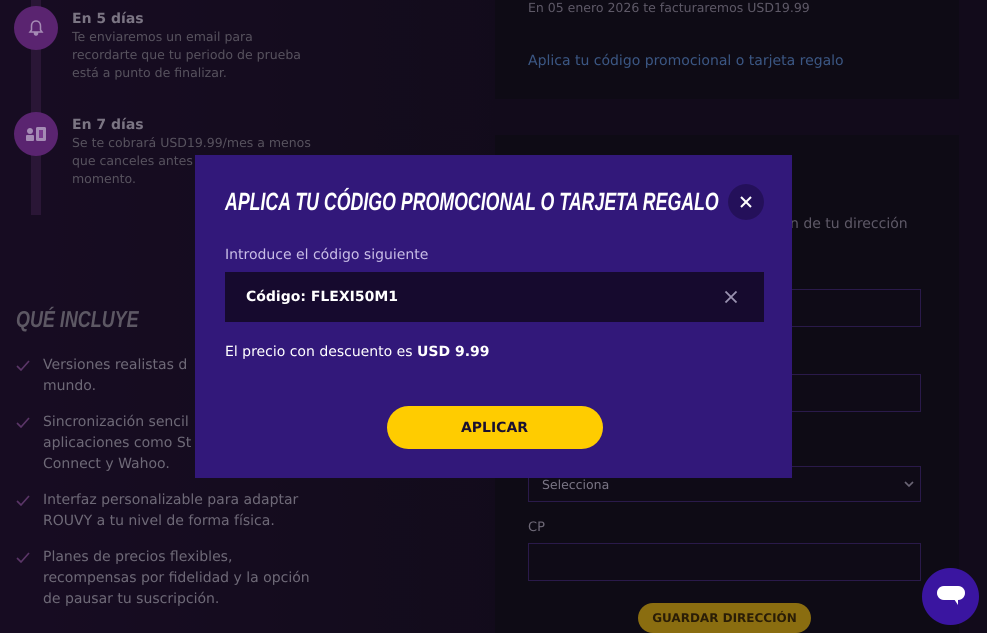 This screenshot has width=987, height=633. I want to click on timeline-text: está a punto de finalizar., so click(150, 73).